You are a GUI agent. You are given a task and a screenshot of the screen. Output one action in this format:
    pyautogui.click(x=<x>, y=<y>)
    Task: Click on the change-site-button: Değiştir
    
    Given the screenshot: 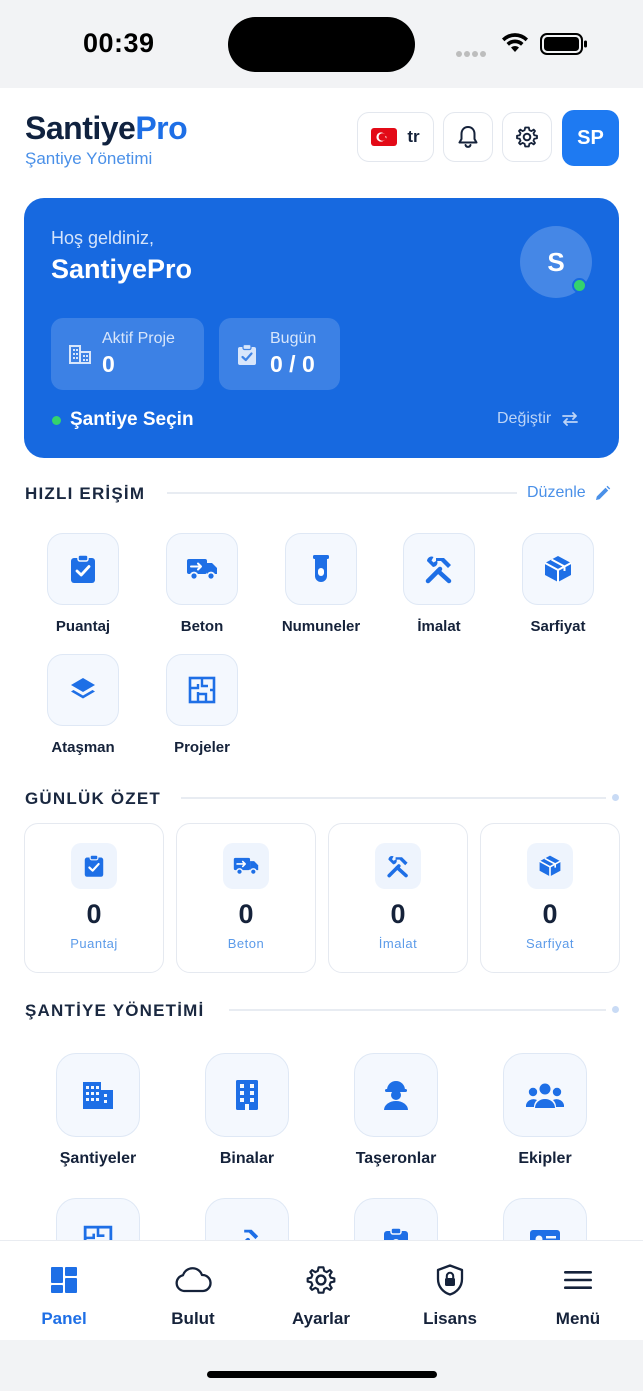 What is the action you would take?
    pyautogui.click(x=538, y=419)
    